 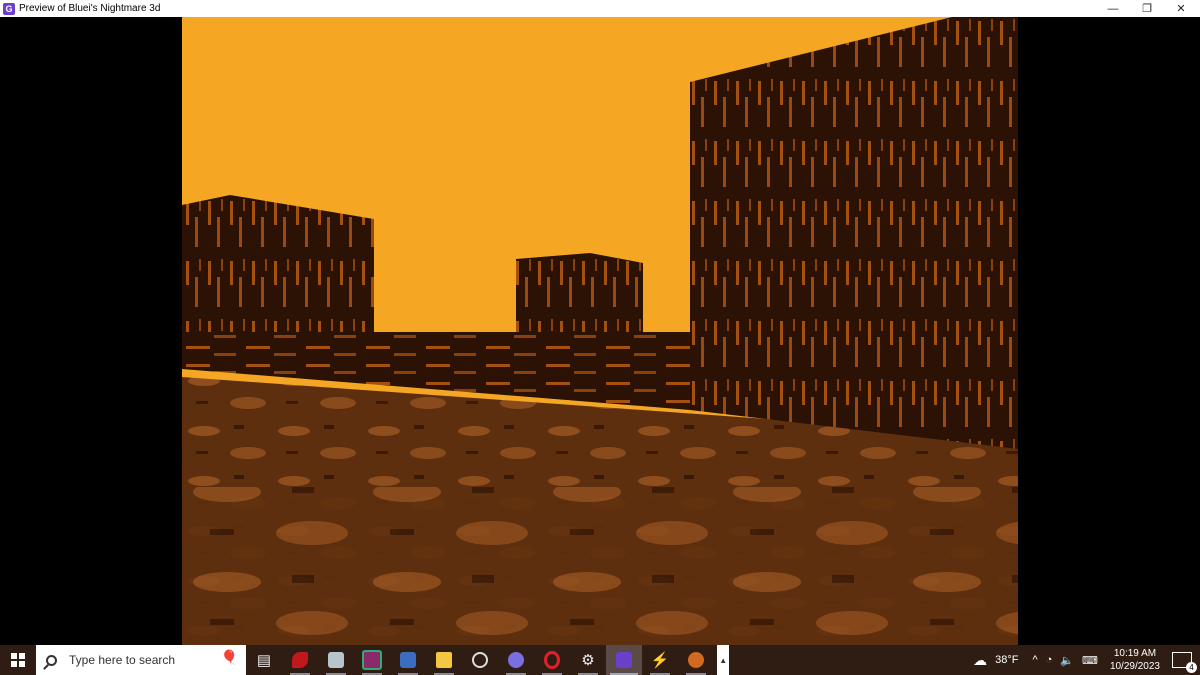 I want to click on clock-time: 10:19 AM, so click(x=1135, y=653).